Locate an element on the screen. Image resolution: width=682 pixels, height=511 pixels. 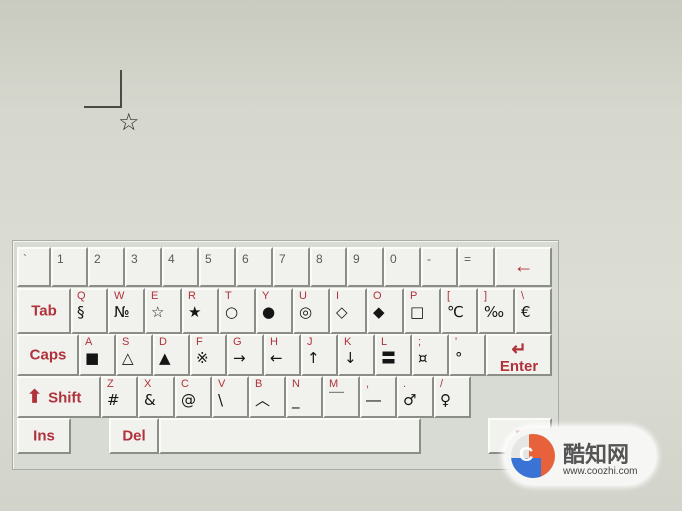
key-v: V \ is located at coordinates (230, 397).